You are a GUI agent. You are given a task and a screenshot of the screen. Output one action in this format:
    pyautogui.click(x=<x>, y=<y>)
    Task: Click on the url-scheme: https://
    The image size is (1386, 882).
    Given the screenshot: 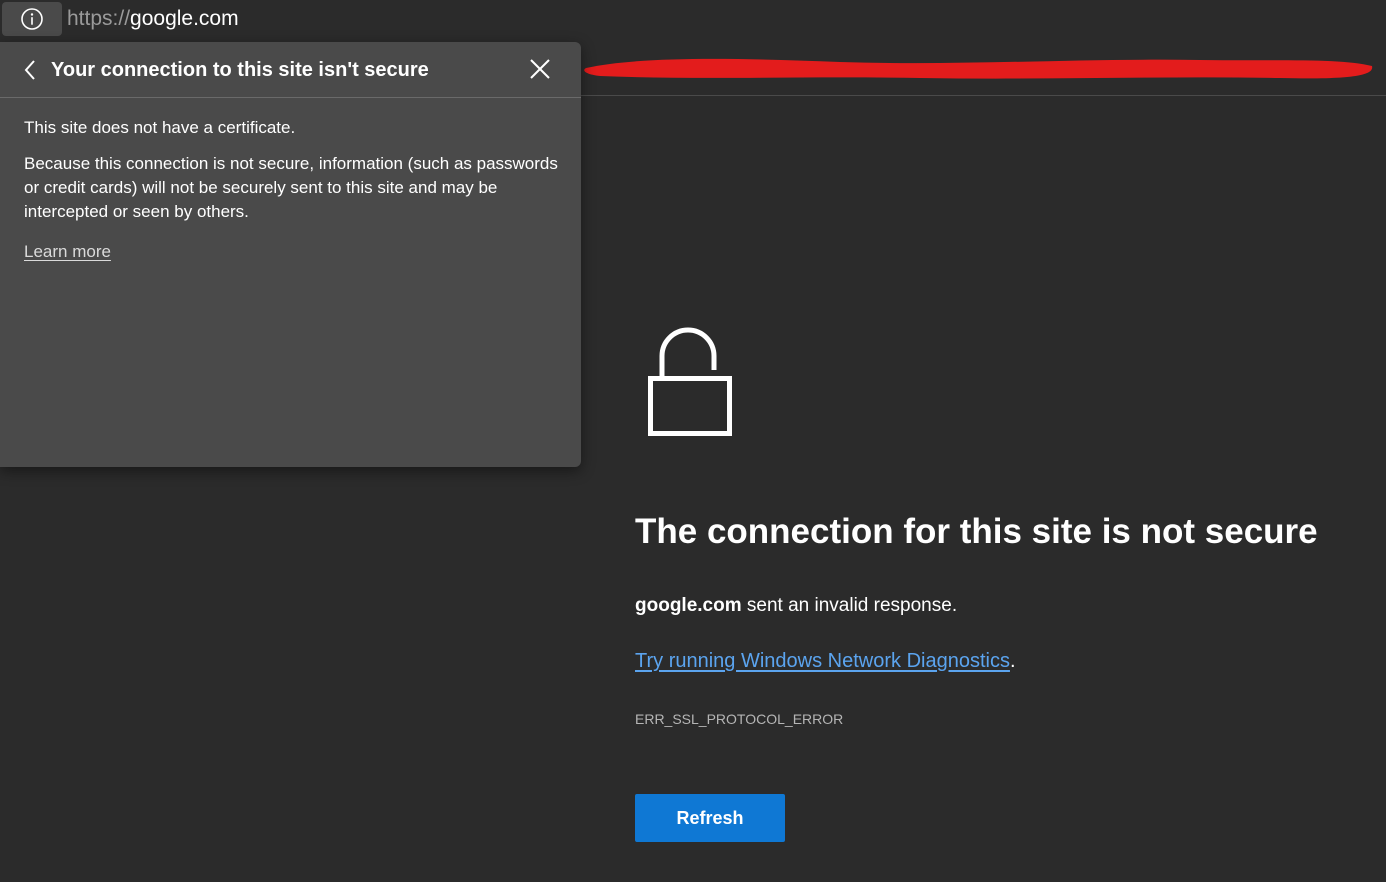 What is the action you would take?
    pyautogui.click(x=99, y=18)
    